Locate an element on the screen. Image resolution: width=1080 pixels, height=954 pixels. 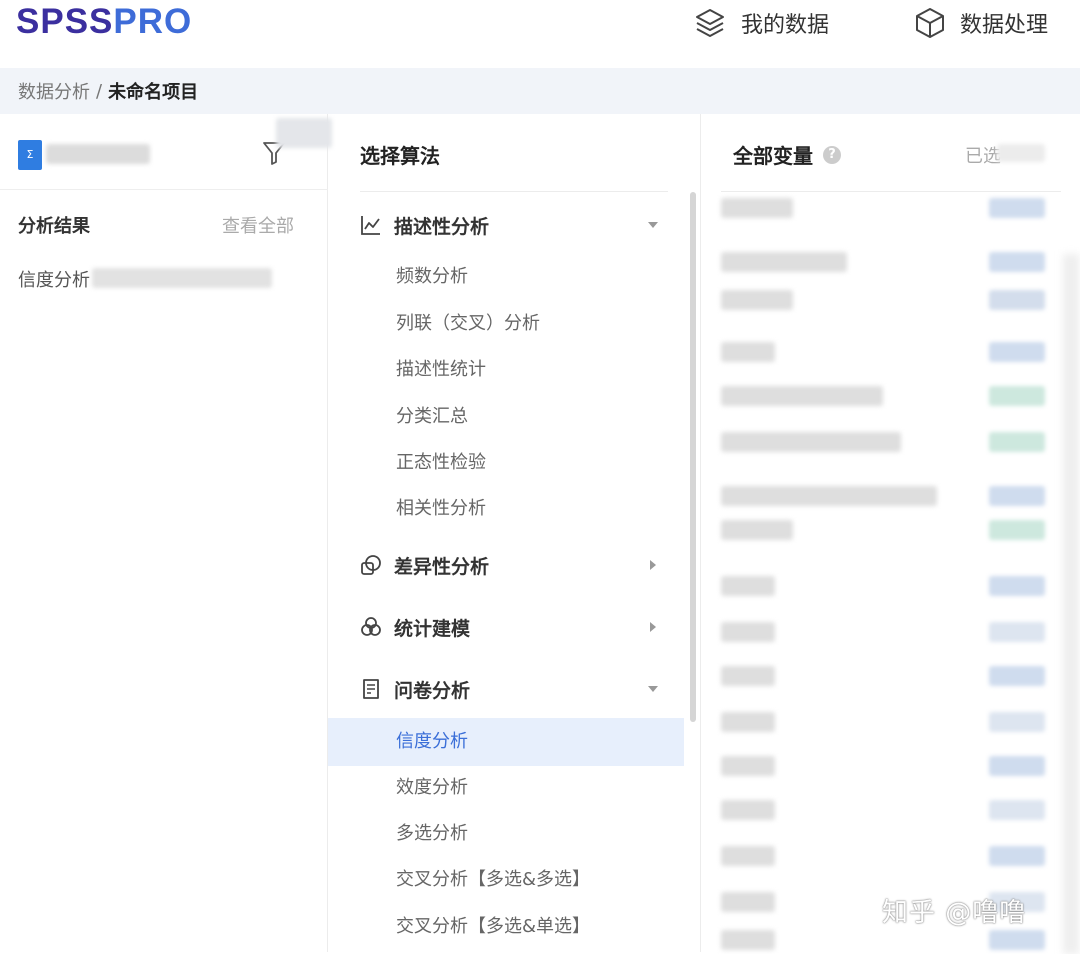
algorithm-descriptive-stats: 描述性统计 is located at coordinates (441, 370).